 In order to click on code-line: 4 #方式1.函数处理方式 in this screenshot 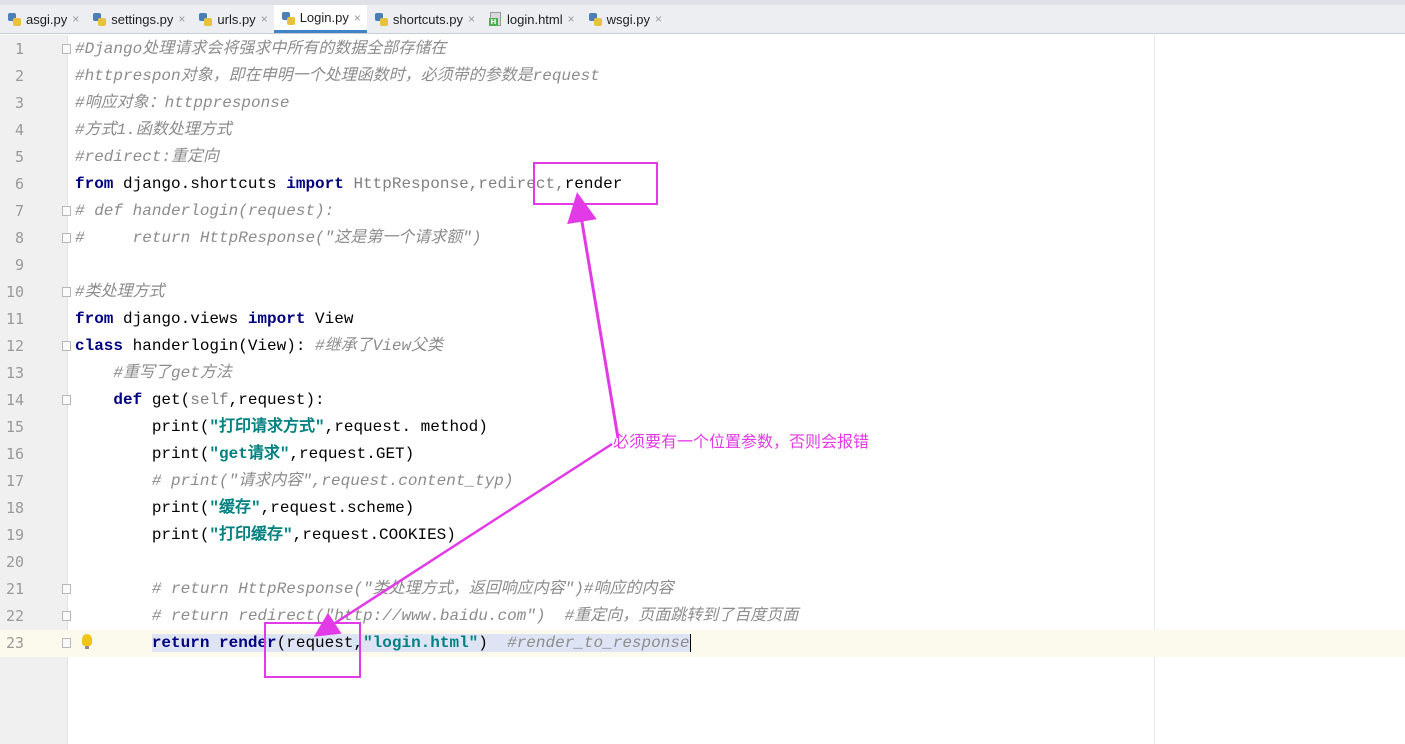, I will do `click(702, 130)`.